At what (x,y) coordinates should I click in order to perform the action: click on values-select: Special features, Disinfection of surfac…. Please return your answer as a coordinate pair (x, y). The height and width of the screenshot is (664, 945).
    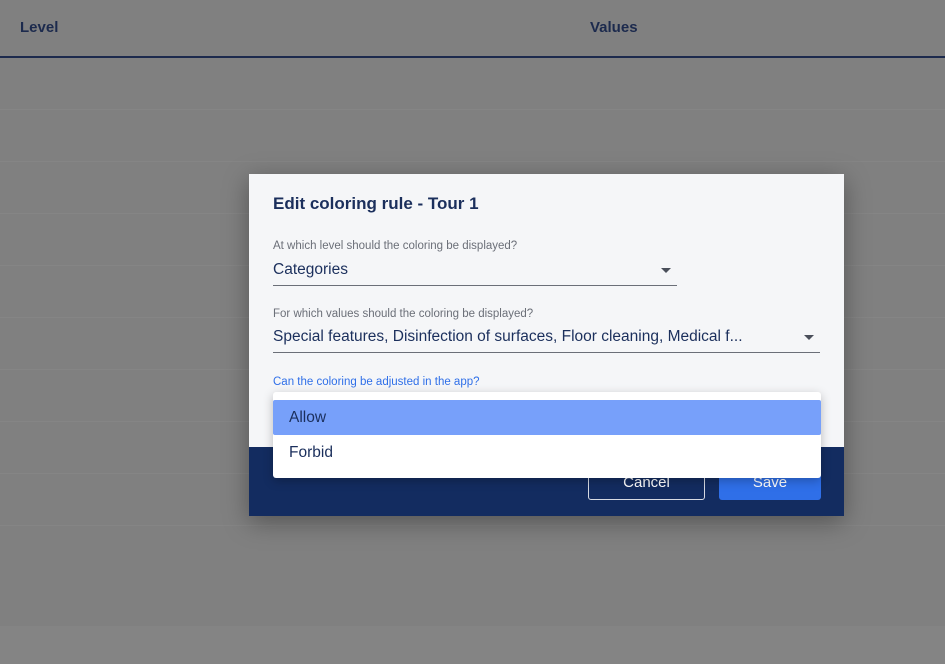
    Looking at the image, I should click on (546, 338).